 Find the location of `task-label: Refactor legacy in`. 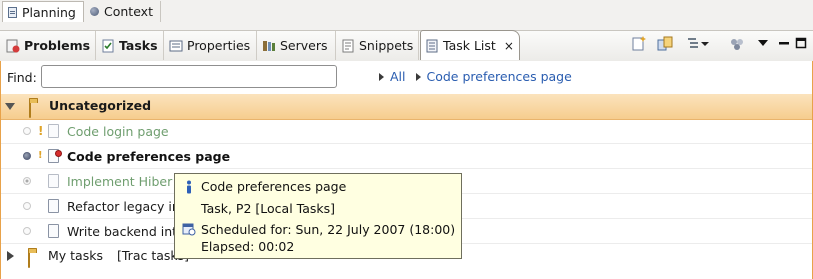

task-label: Refactor legacy in is located at coordinates (123, 206).